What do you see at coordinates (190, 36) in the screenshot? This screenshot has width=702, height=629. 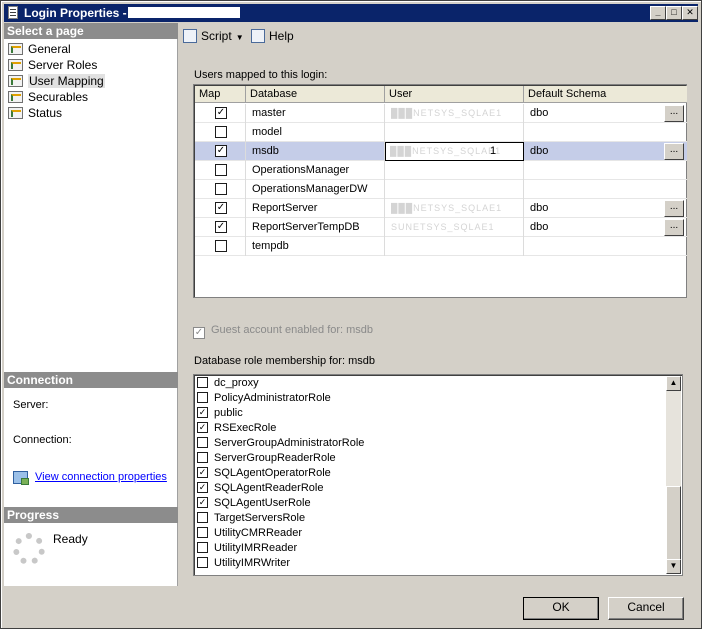 I see `script-icon` at bounding box center [190, 36].